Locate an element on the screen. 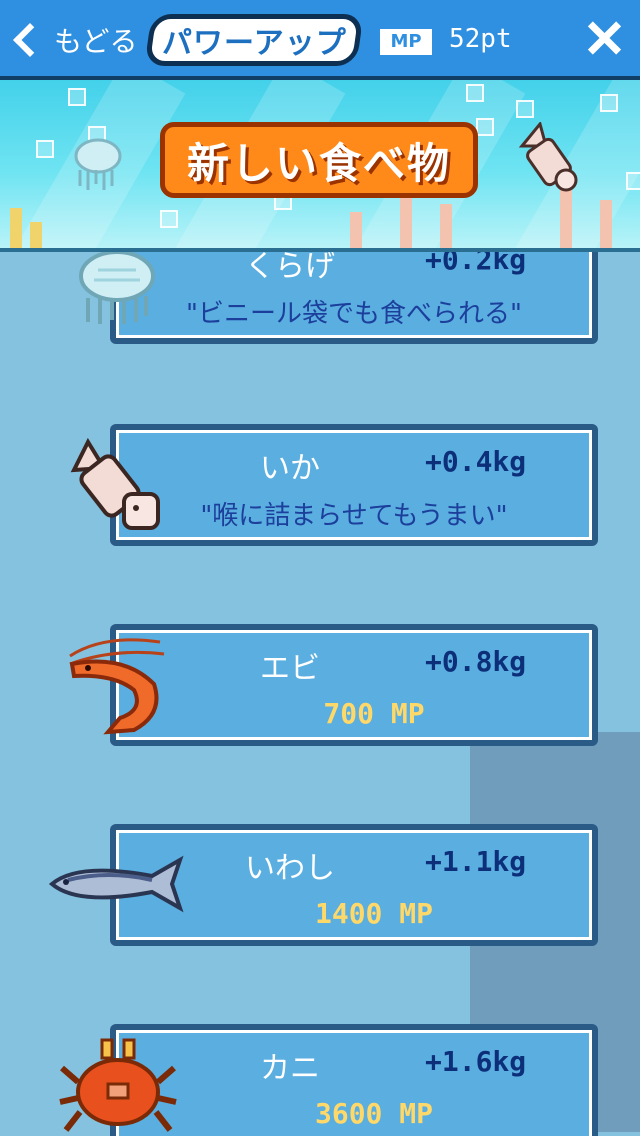 This screenshot has height=1136, width=640. food-card-shrimp: エビ +0.8kg 700 MP is located at coordinates (354, 685).